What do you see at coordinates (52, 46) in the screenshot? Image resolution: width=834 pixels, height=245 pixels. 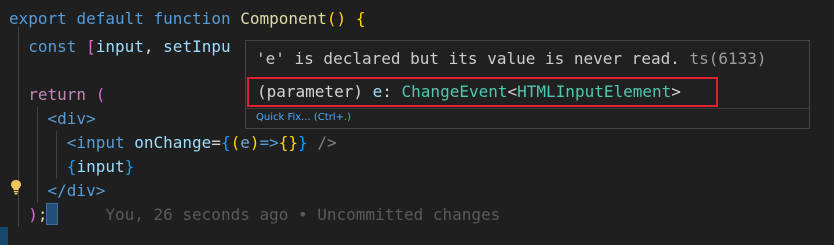 I see `keyword-const: const` at bounding box center [52, 46].